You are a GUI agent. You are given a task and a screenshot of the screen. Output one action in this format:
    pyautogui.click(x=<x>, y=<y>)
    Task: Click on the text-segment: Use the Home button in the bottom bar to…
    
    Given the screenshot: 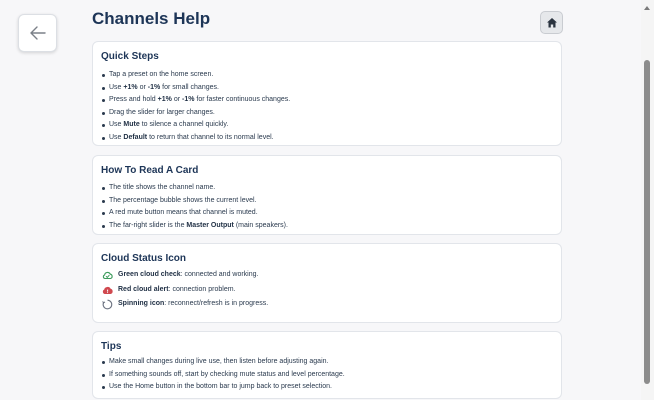 What is the action you would take?
    pyautogui.click(x=220, y=386)
    